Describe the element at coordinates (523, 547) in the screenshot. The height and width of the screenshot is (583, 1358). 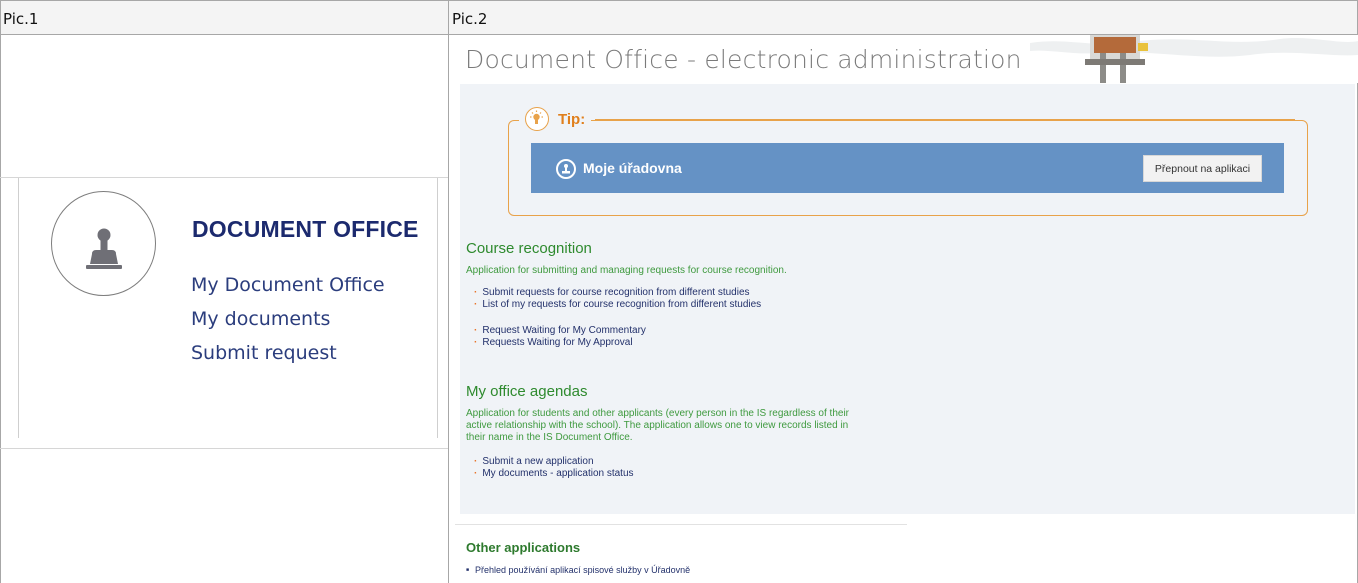
I see `other-applications-heading: Other applications` at that location.